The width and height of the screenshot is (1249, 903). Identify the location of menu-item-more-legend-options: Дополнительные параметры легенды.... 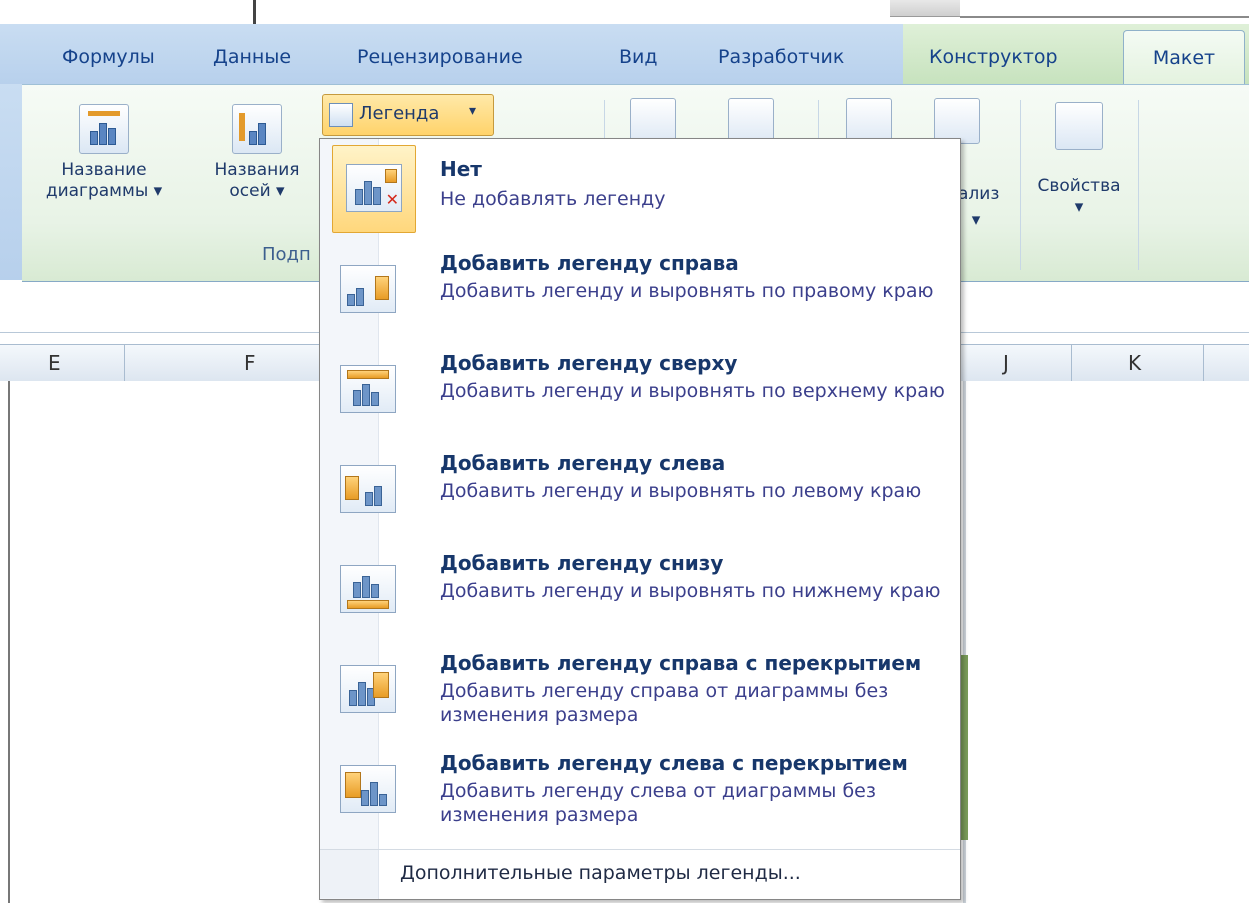
(640, 873).